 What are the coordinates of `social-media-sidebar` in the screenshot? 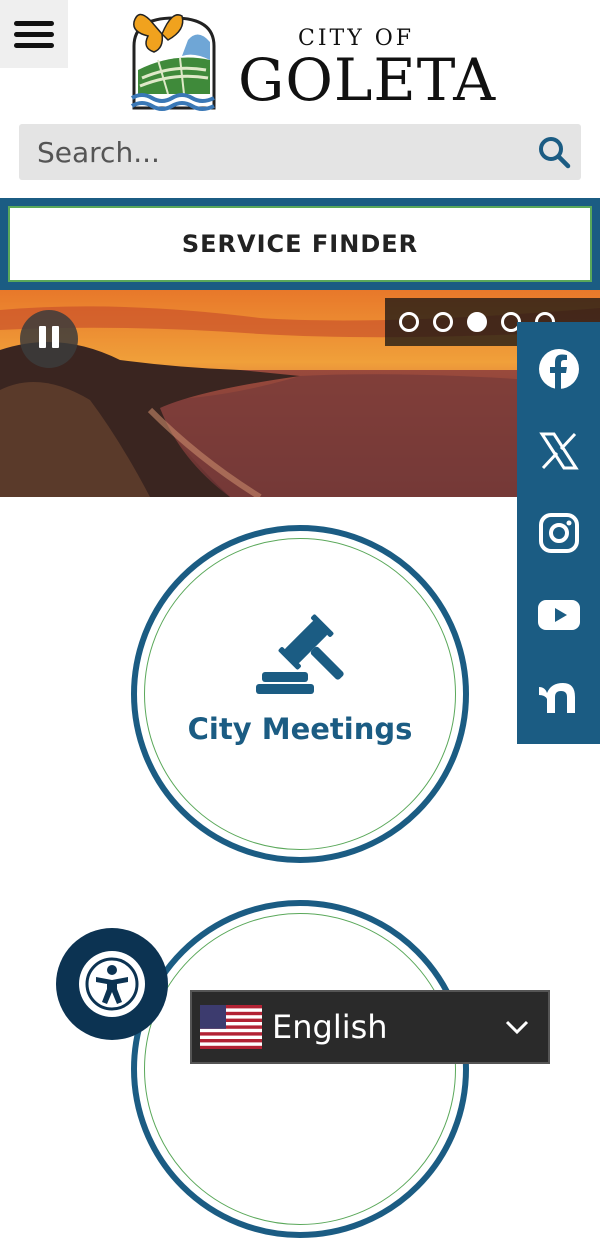 It's located at (558, 533).